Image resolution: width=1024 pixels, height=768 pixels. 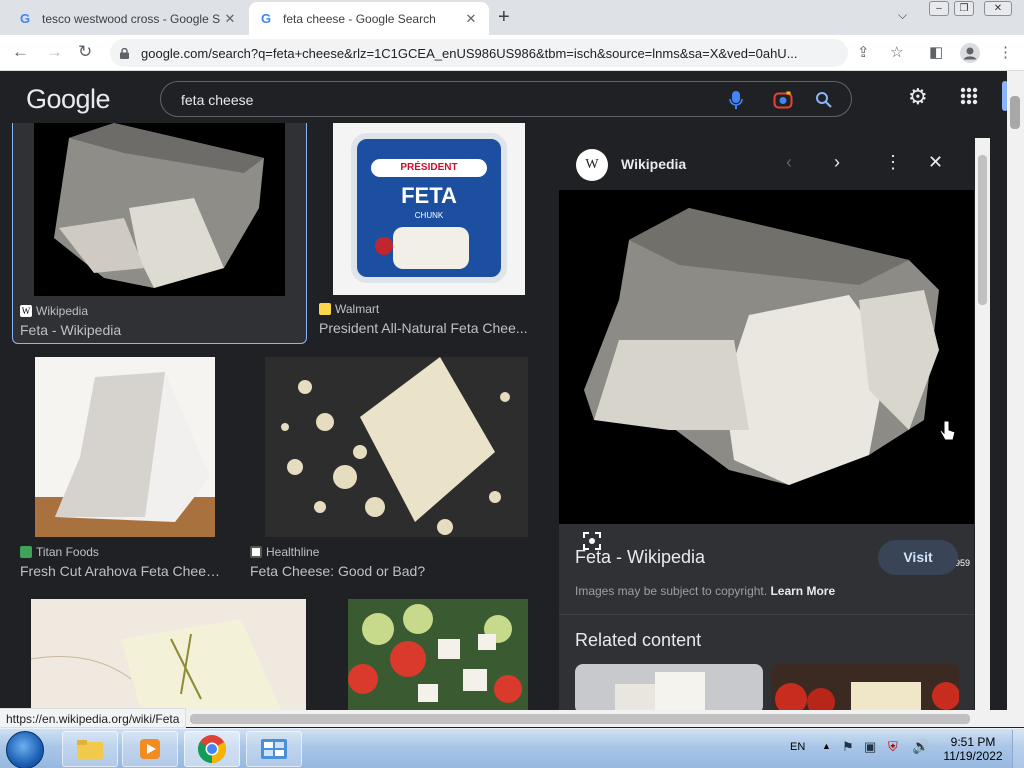 What do you see at coordinates (156, 664) in the screenshot?
I see `feta-herbs-image` at bounding box center [156, 664].